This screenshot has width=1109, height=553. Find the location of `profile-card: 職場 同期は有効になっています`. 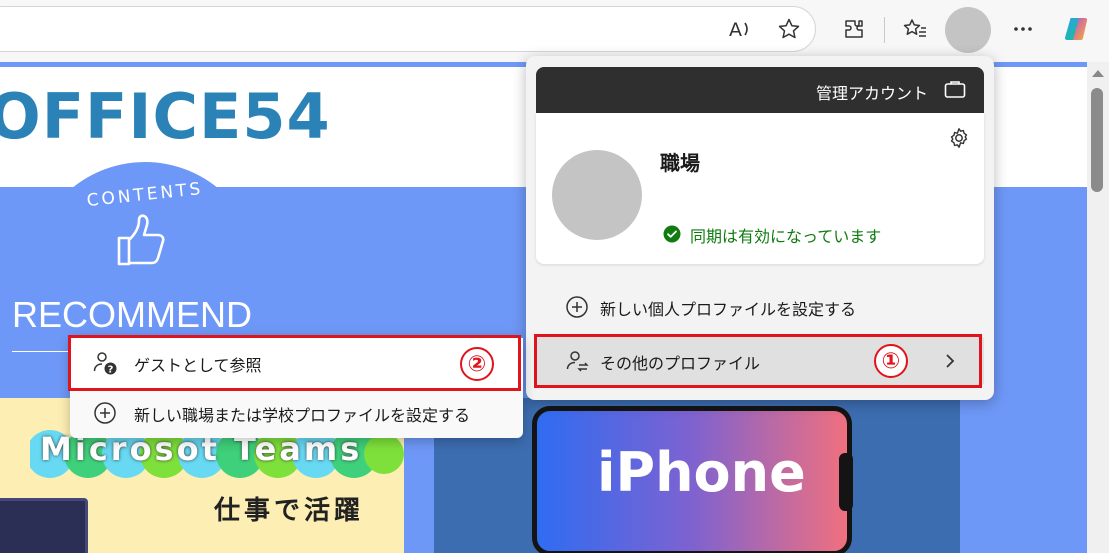

profile-card: 職場 同期は有効になっています is located at coordinates (760, 188).